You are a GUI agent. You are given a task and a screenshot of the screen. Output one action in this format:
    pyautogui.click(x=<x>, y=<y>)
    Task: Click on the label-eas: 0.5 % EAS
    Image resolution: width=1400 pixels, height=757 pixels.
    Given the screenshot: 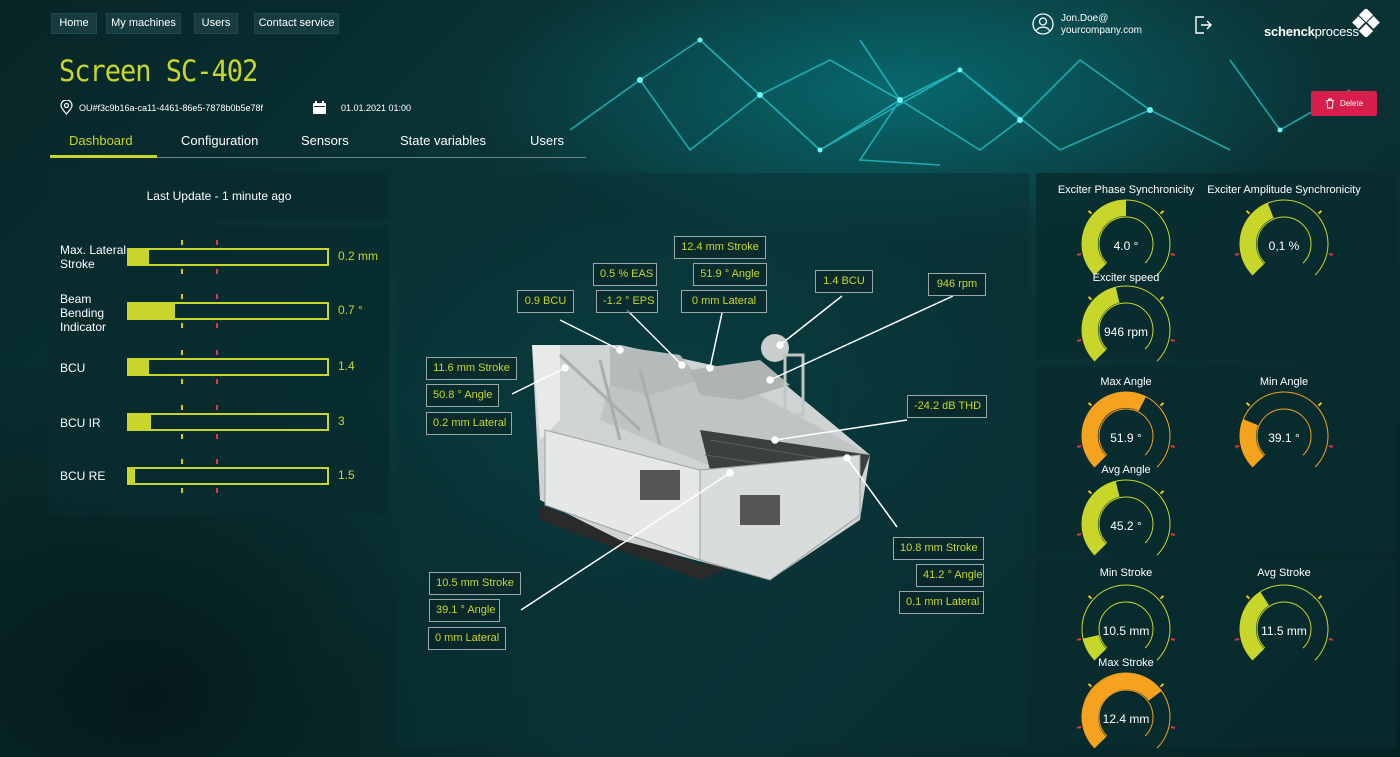 What is the action you would take?
    pyautogui.click(x=625, y=274)
    